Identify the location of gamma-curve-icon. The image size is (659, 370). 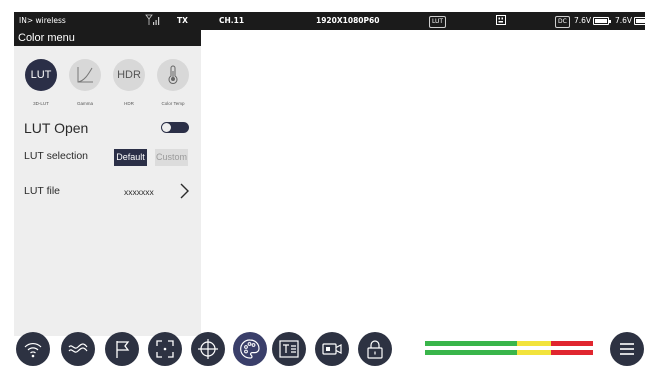
(85, 75).